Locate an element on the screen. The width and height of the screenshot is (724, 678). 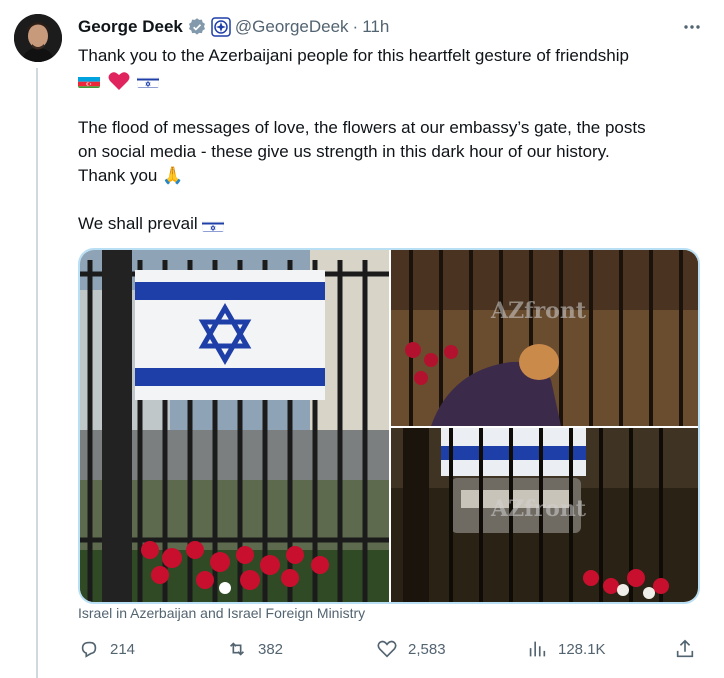
like-icon is located at coordinates (387, 649).